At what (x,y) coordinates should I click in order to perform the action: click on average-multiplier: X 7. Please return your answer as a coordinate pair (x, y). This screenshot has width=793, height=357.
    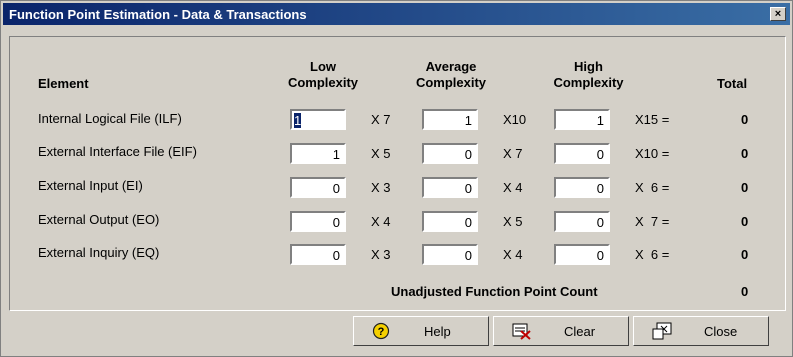
    Looking at the image, I should click on (513, 153).